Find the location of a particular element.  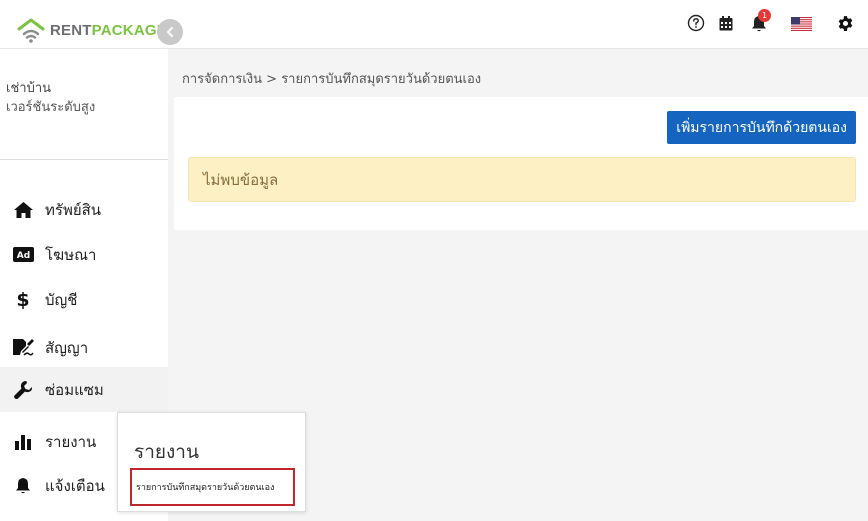

notifications-button: 1 is located at coordinates (760, 22).